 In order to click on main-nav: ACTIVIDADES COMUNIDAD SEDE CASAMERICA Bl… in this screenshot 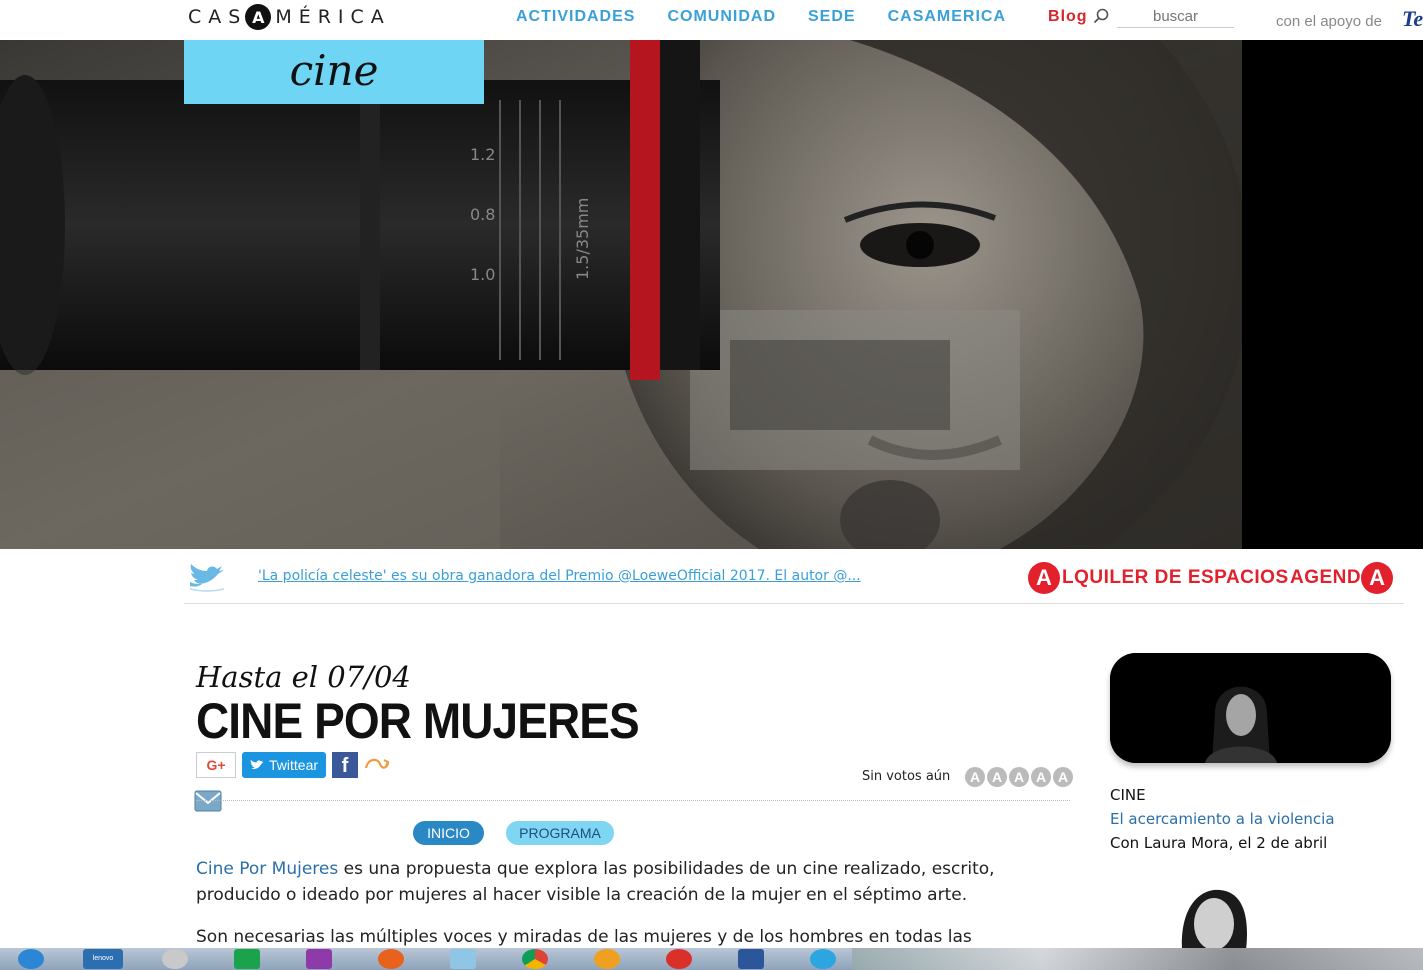, I will do `click(802, 17)`.